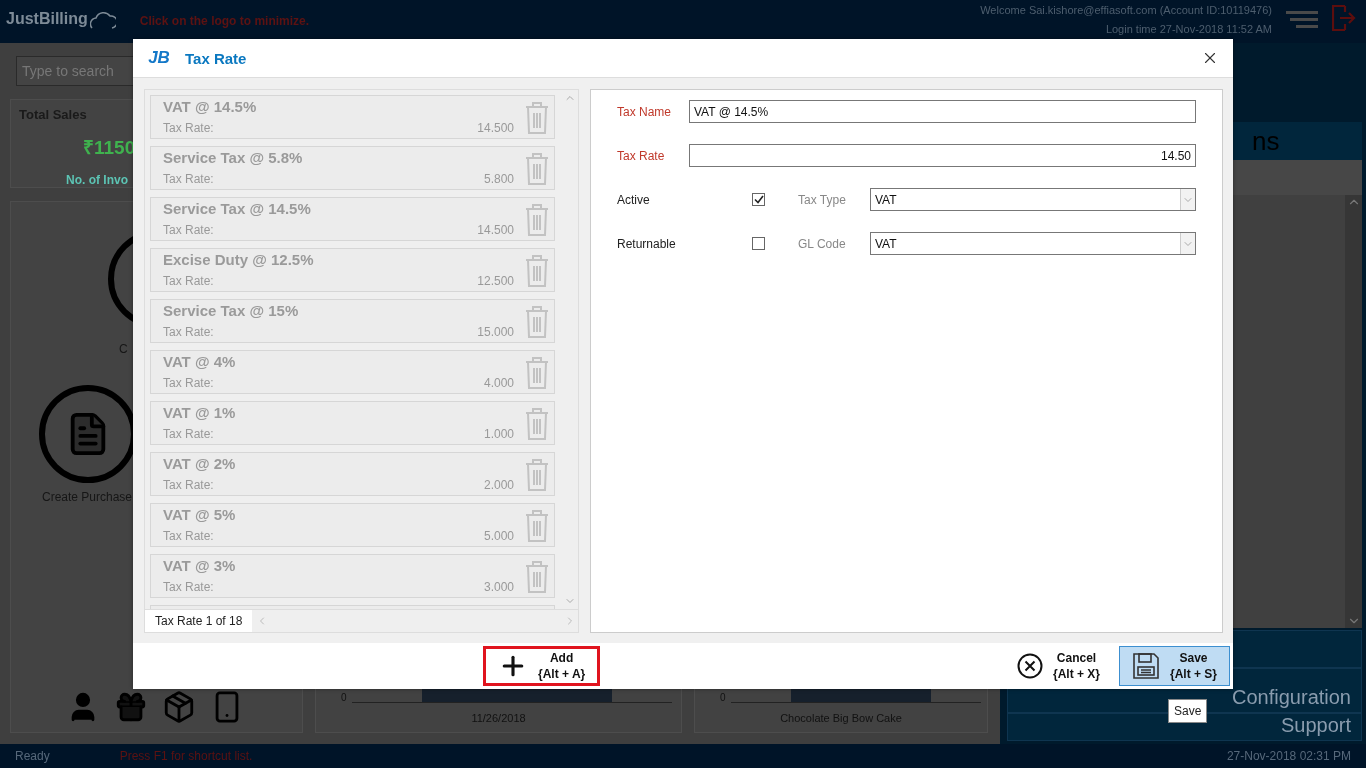  What do you see at coordinates (47, 19) in the screenshot?
I see `app-logo: JustBilling` at bounding box center [47, 19].